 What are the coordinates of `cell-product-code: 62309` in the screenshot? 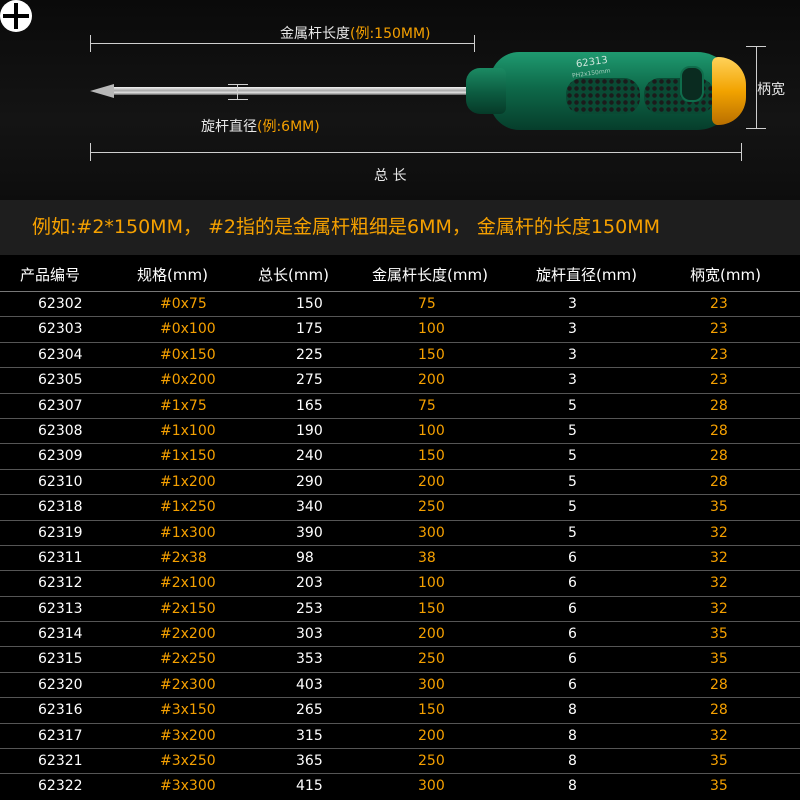 It's located at (60, 456).